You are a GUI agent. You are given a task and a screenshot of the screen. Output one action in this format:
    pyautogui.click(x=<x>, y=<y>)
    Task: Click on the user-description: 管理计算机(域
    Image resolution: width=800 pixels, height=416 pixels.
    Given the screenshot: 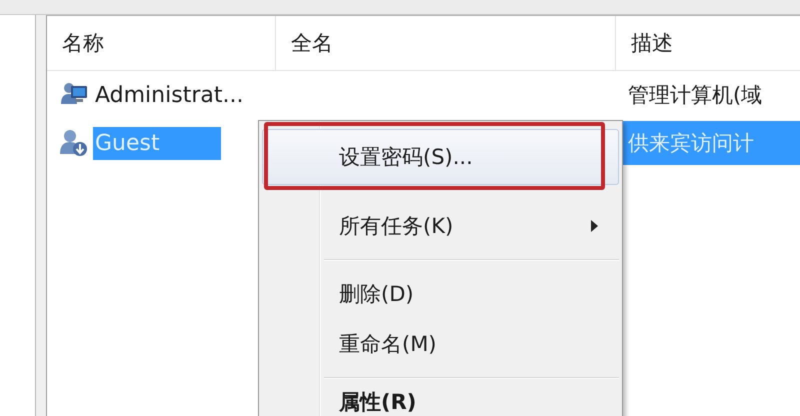 What is the action you would take?
    pyautogui.click(x=695, y=95)
    